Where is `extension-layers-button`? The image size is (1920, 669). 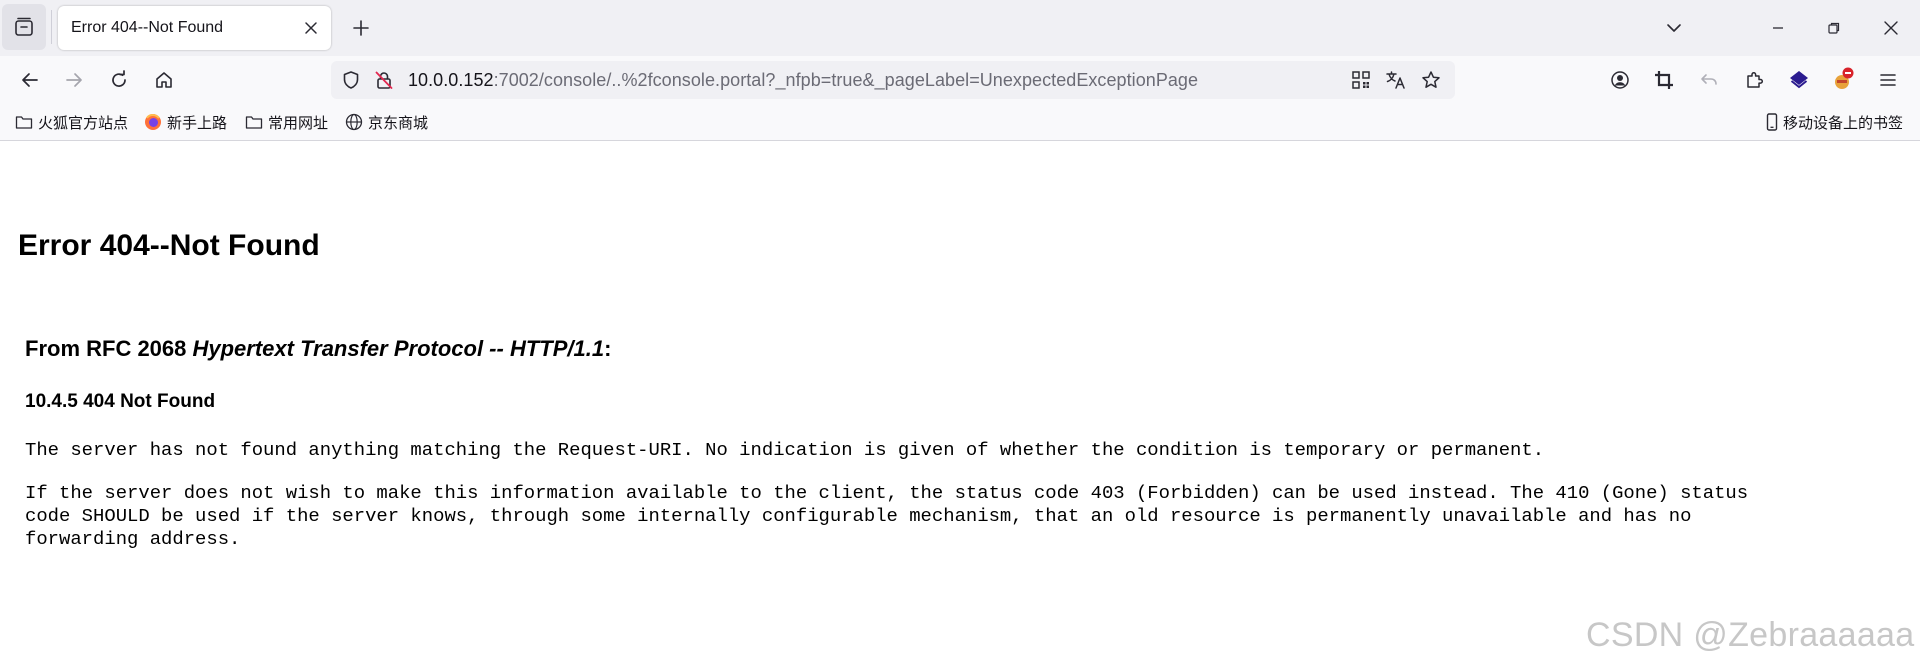
extension-layers-button is located at coordinates (1799, 80).